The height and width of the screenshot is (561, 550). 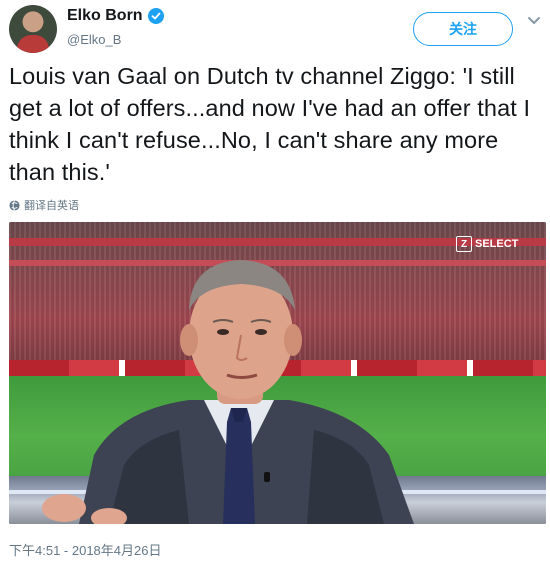 I want to click on tweet-timestamp: 下午4:51 - 2018年4月26日, so click(x=85, y=549).